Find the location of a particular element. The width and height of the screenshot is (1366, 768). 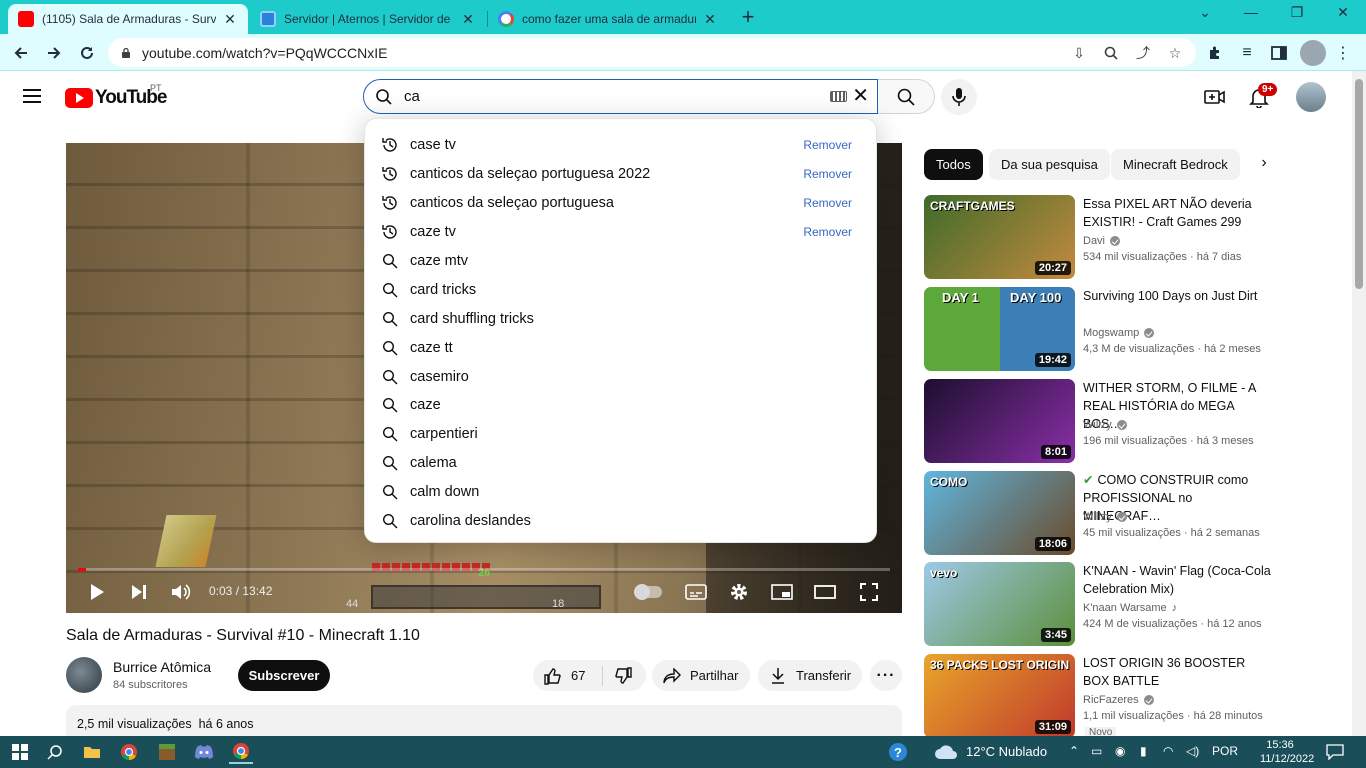

menu-hamburger-icon is located at coordinates (32, 96).